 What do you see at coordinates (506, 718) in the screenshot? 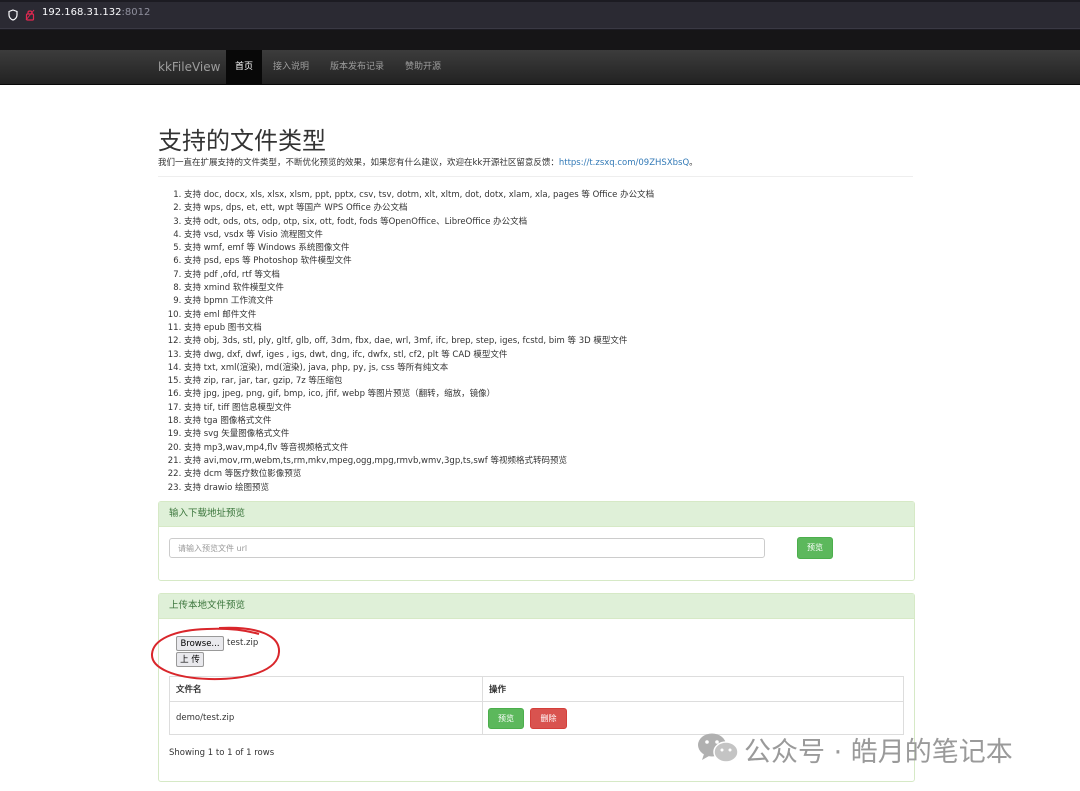
I see `row-preview-button: 预览` at bounding box center [506, 718].